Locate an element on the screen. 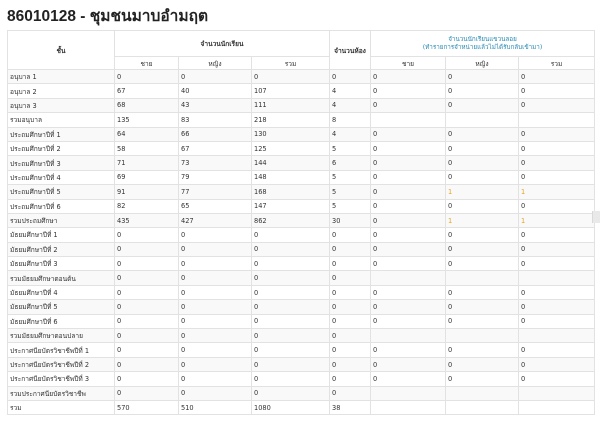 The image size is (600, 423). scrollbar-handle is located at coordinates (596, 217).